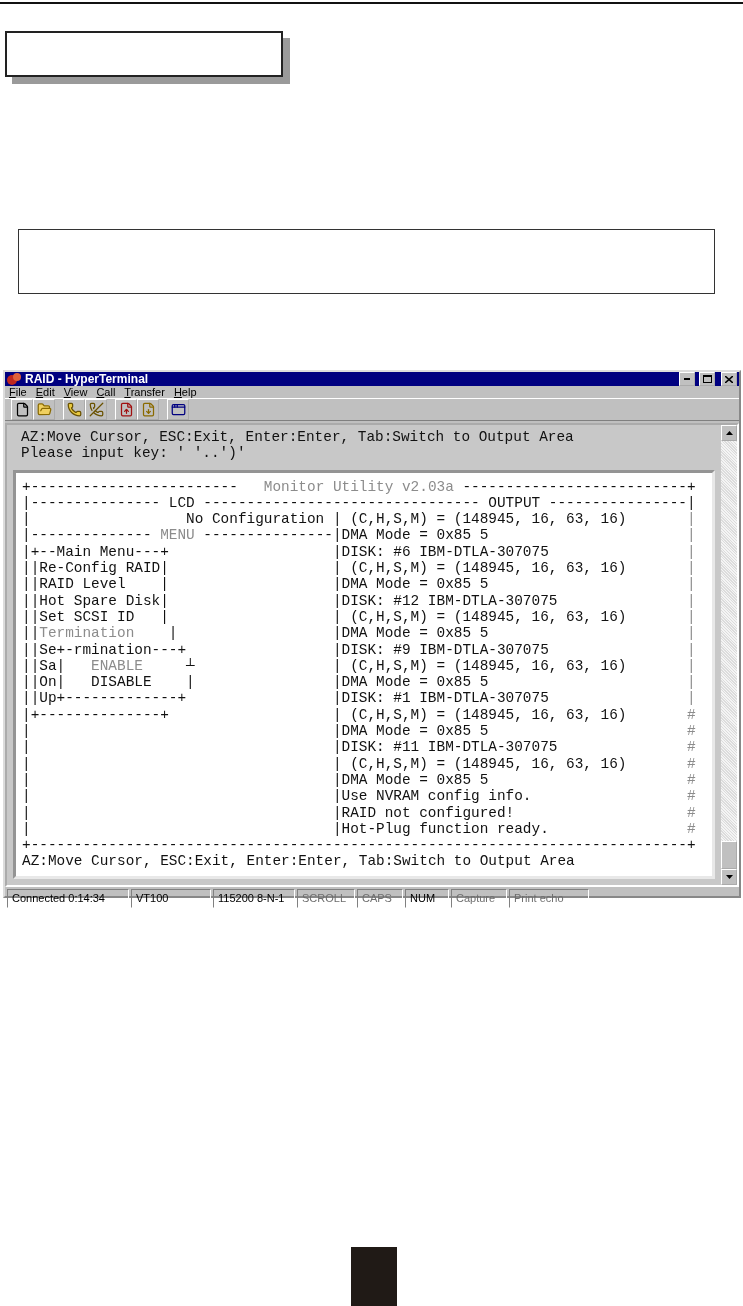 The width and height of the screenshot is (743, 1306). What do you see at coordinates (440, 649) in the screenshot?
I see `terminal-text: |DISK: #9 IBM-DTLA-307075` at bounding box center [440, 649].